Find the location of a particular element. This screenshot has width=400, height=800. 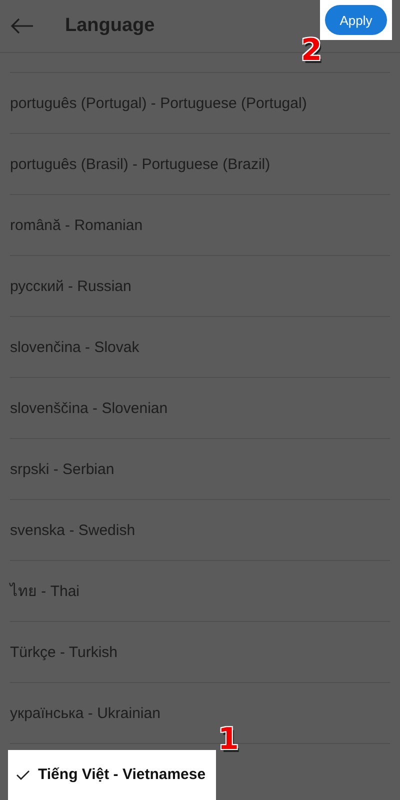

language-item: português (Brasil) - Portuguese (Brazil) is located at coordinates (140, 164).